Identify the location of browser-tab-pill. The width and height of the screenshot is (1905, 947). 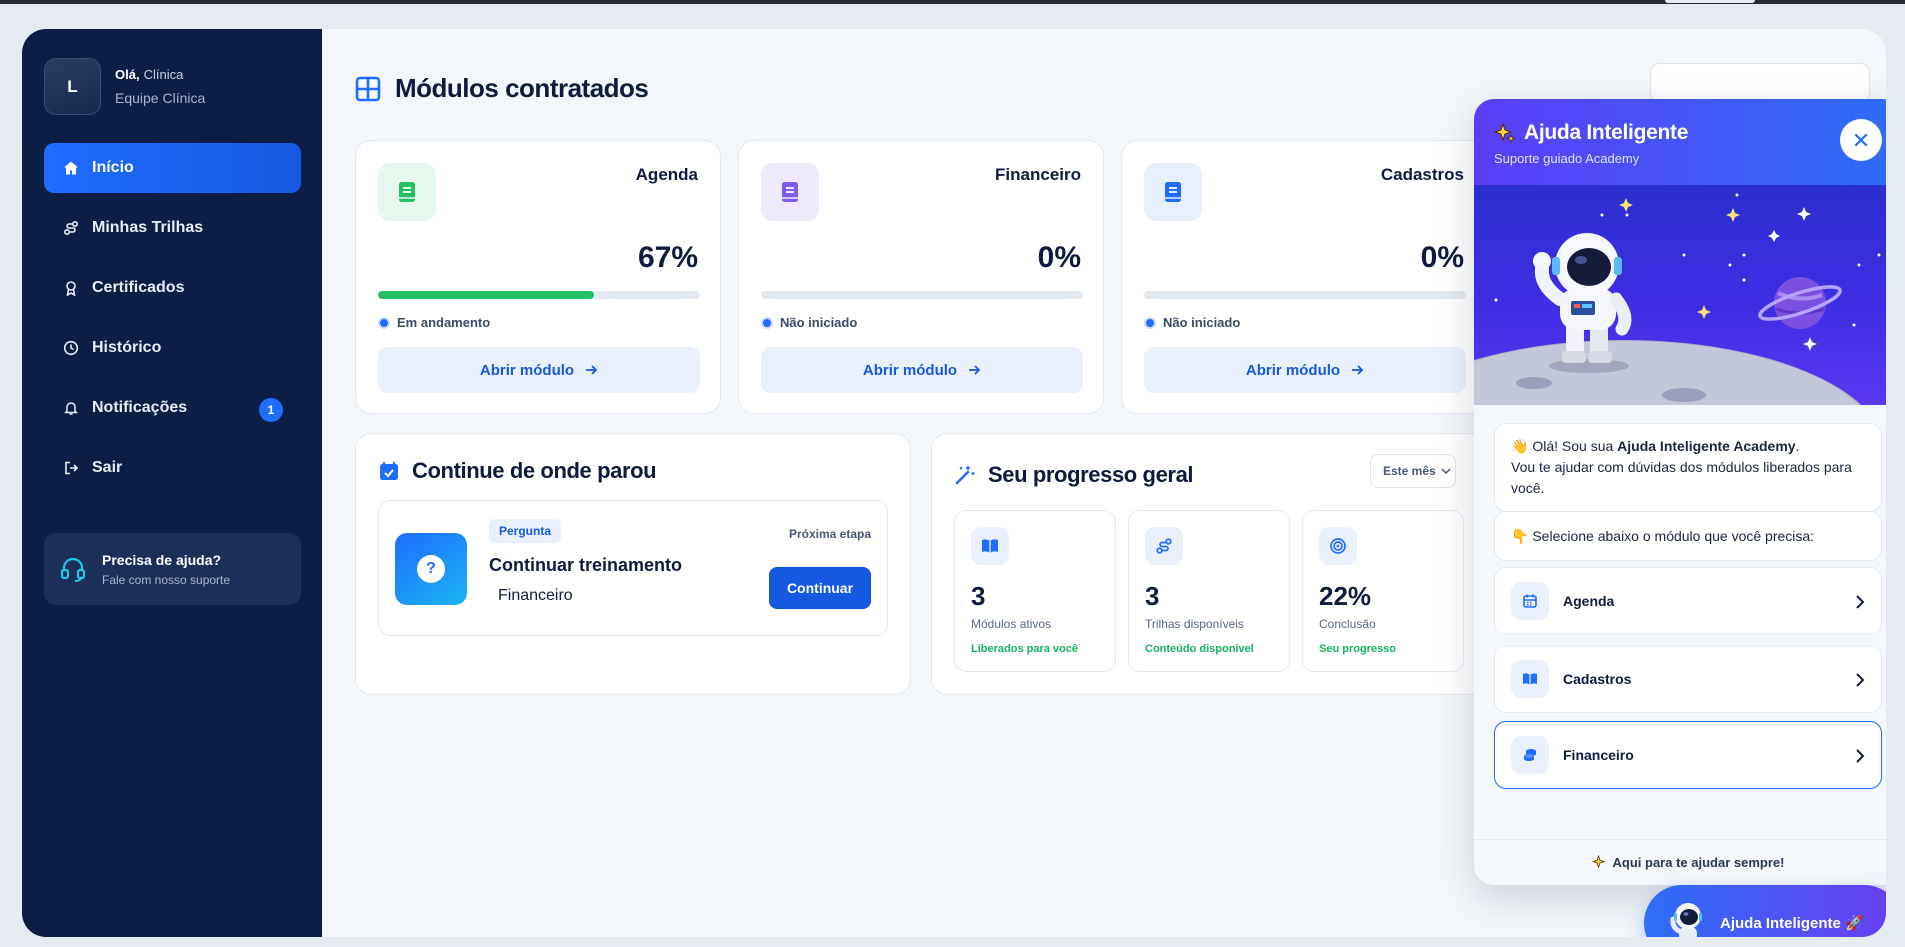
(1710, 1).